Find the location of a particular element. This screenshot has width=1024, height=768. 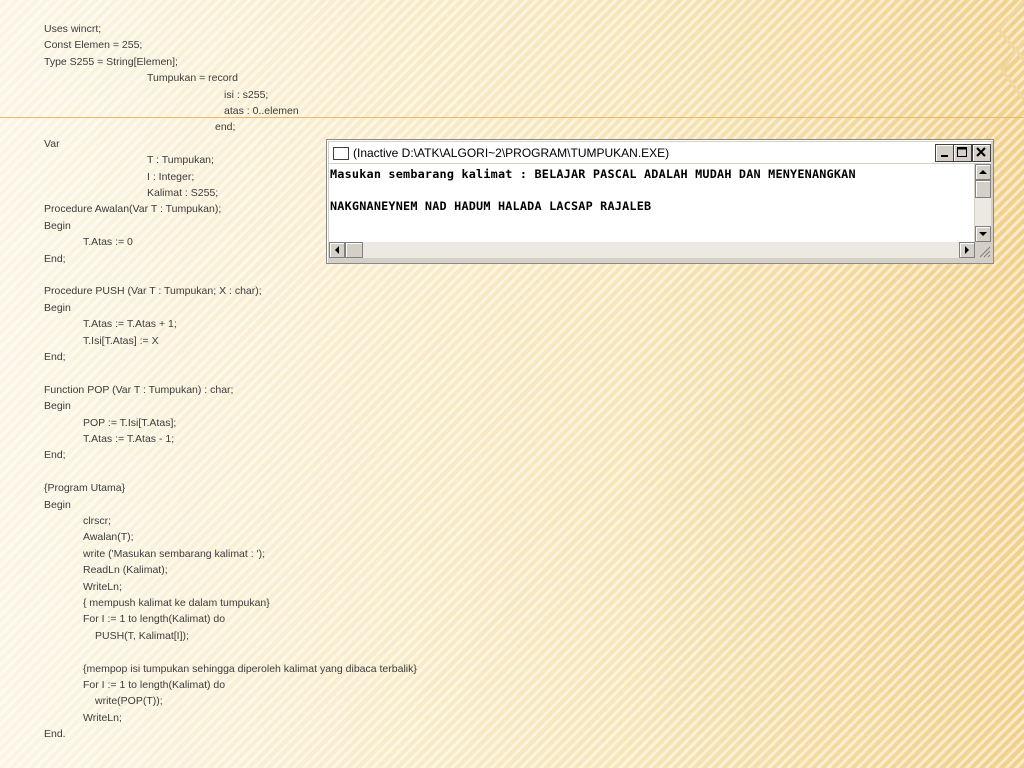

decorative-chevrons is located at coordinates (1010, 50).